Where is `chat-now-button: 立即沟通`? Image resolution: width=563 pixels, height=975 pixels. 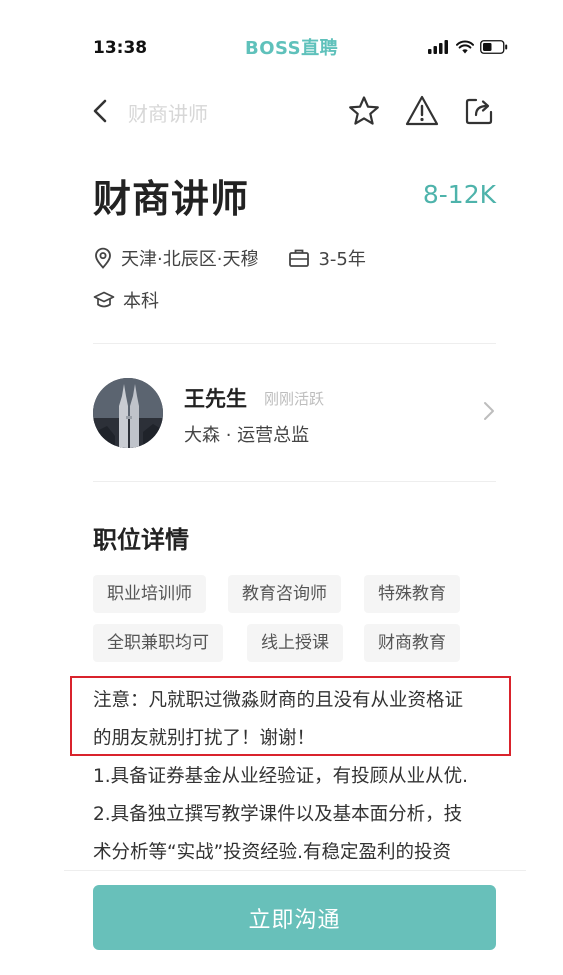
chat-now-button: 立即沟通 is located at coordinates (294, 917).